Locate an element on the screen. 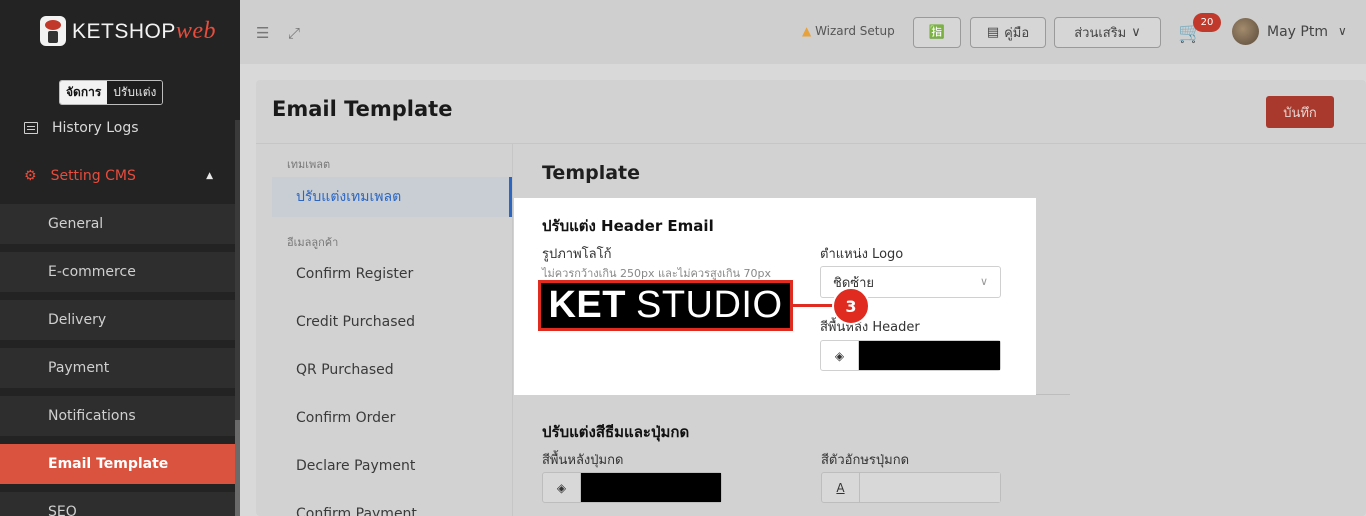 Image resolution: width=1366 pixels, height=516 pixels. chevron-up-icon: ▲ is located at coordinates (209, 176).